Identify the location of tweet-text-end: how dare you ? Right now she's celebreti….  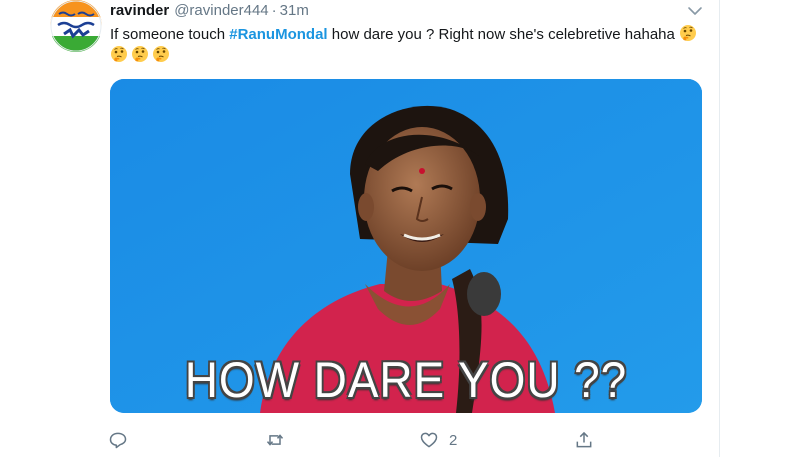
(501, 34).